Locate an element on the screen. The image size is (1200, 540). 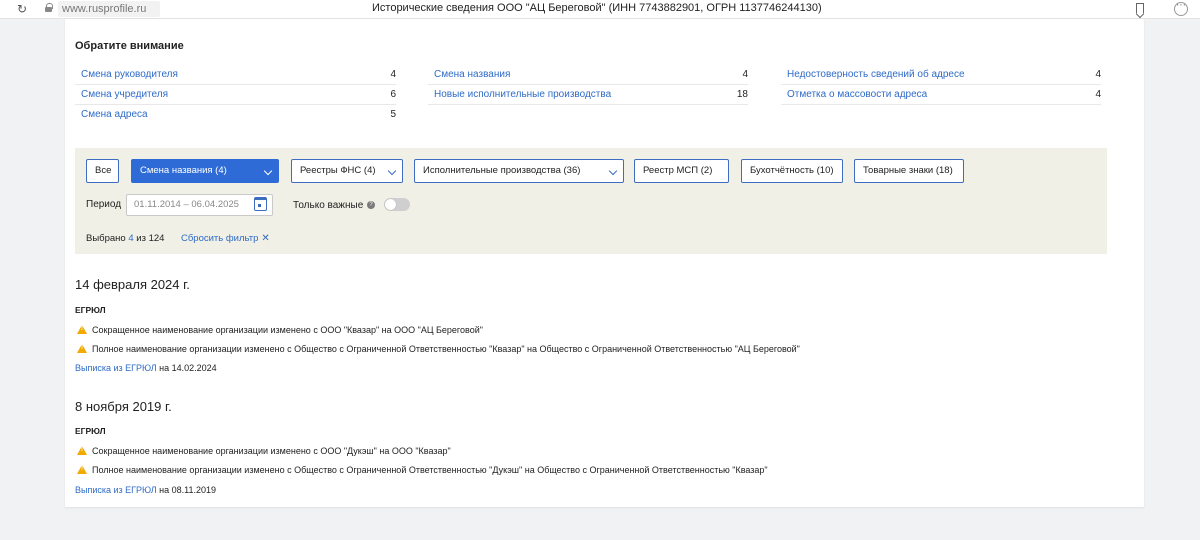
filter-chip-label: Реестр МСП (2) is located at coordinates (678, 170).